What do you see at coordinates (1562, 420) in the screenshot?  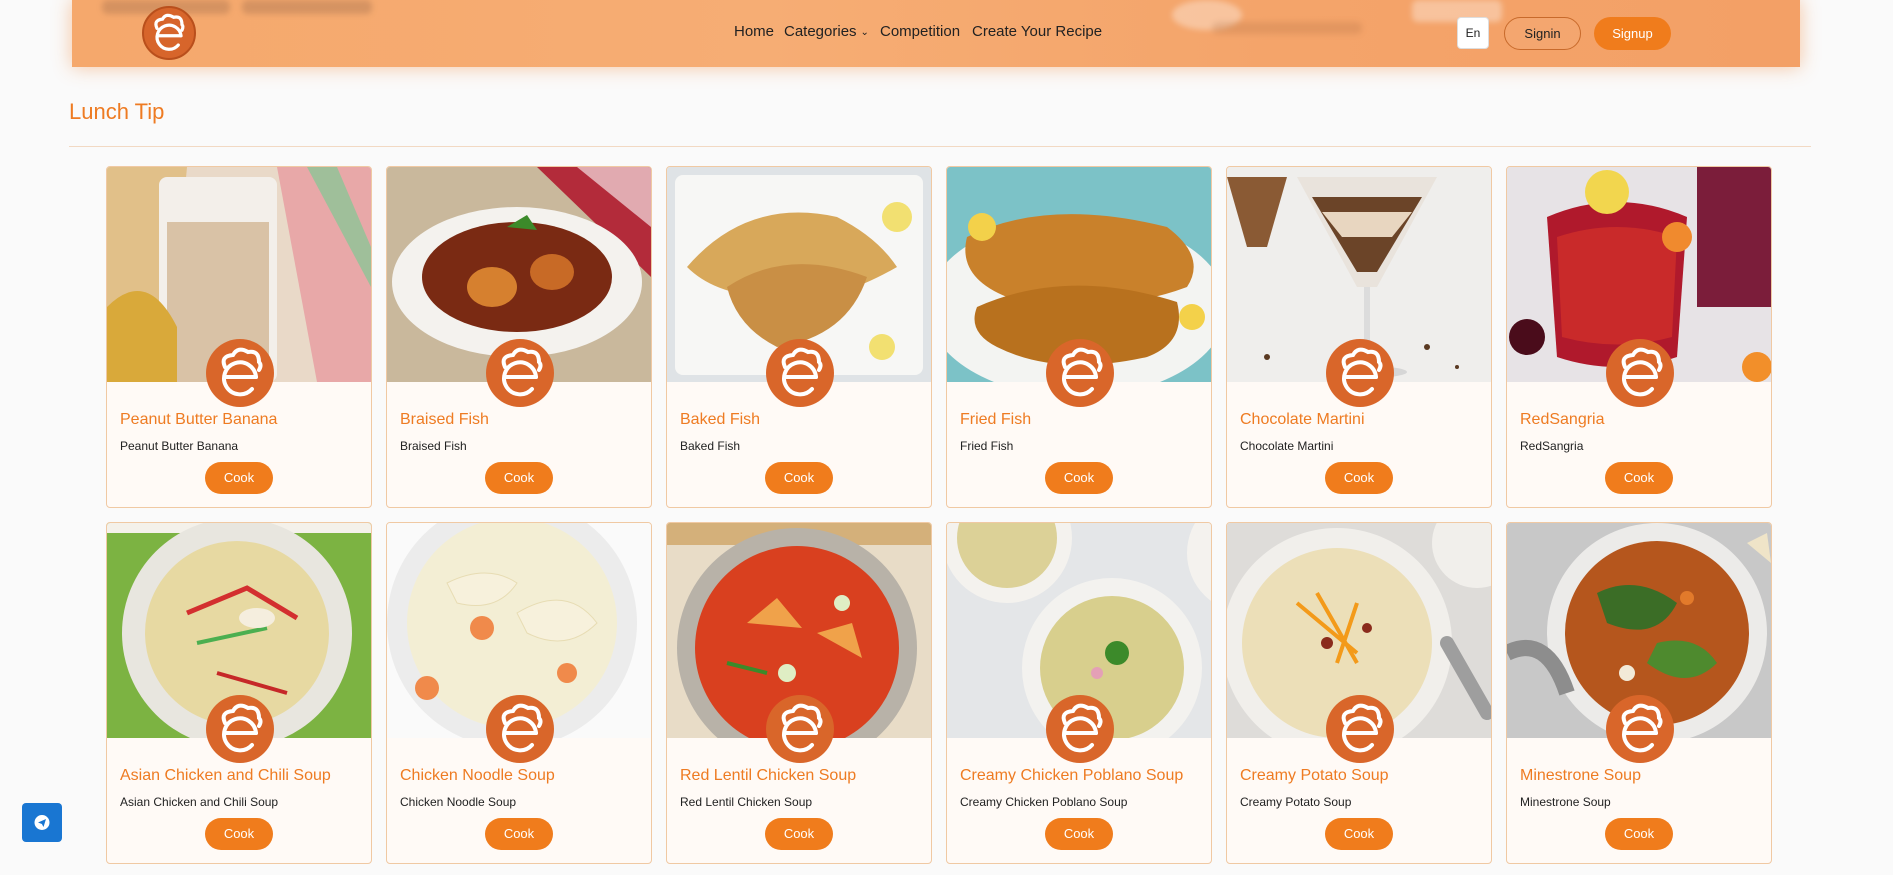 I see `recipe-title: RedSangria` at bounding box center [1562, 420].